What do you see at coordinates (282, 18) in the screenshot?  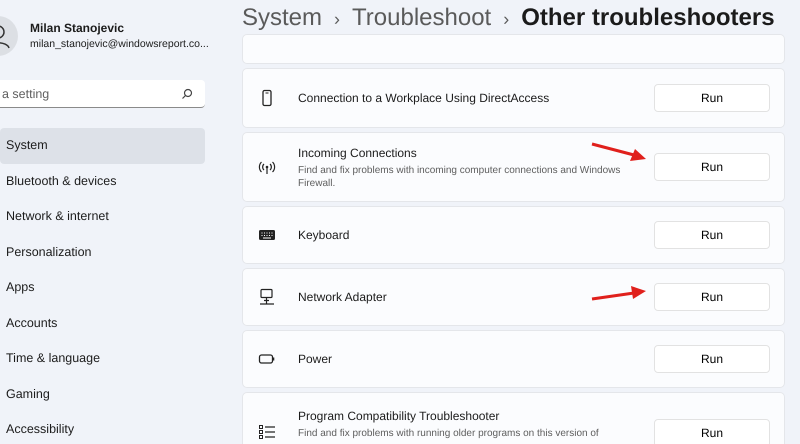 I see `breadcrumb-item: System` at bounding box center [282, 18].